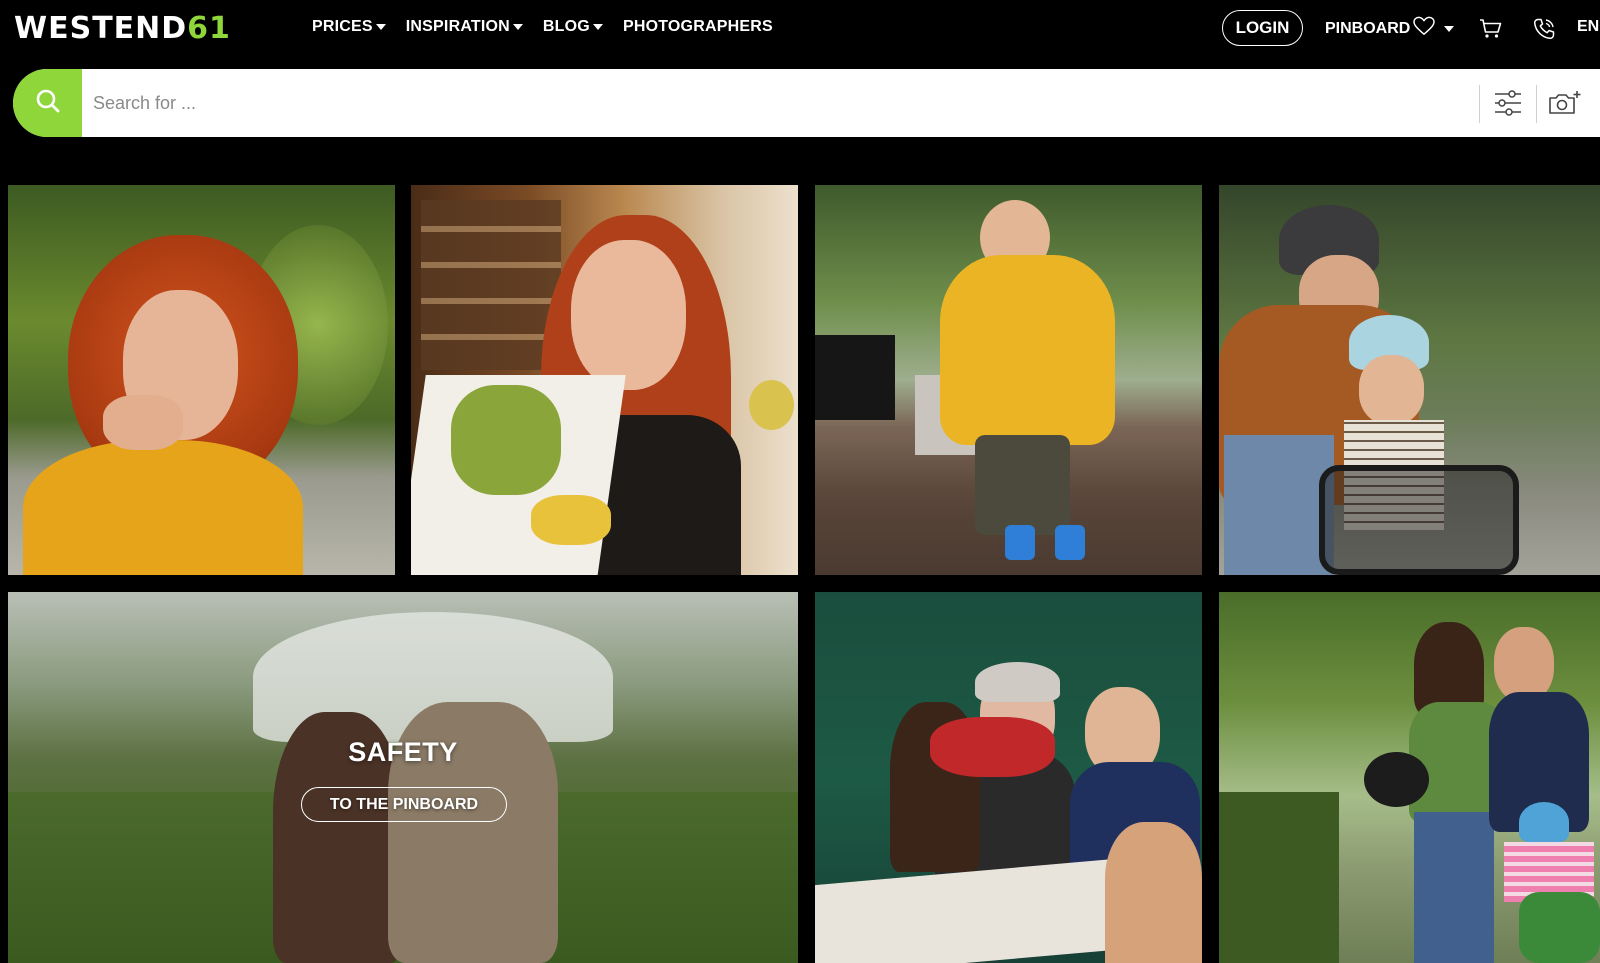  I want to click on logo-accent: 61, so click(209, 28).